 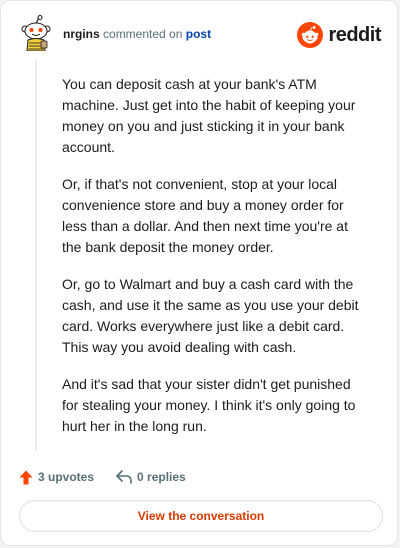 I want to click on reddit-logo: reddit, so click(x=339, y=35).